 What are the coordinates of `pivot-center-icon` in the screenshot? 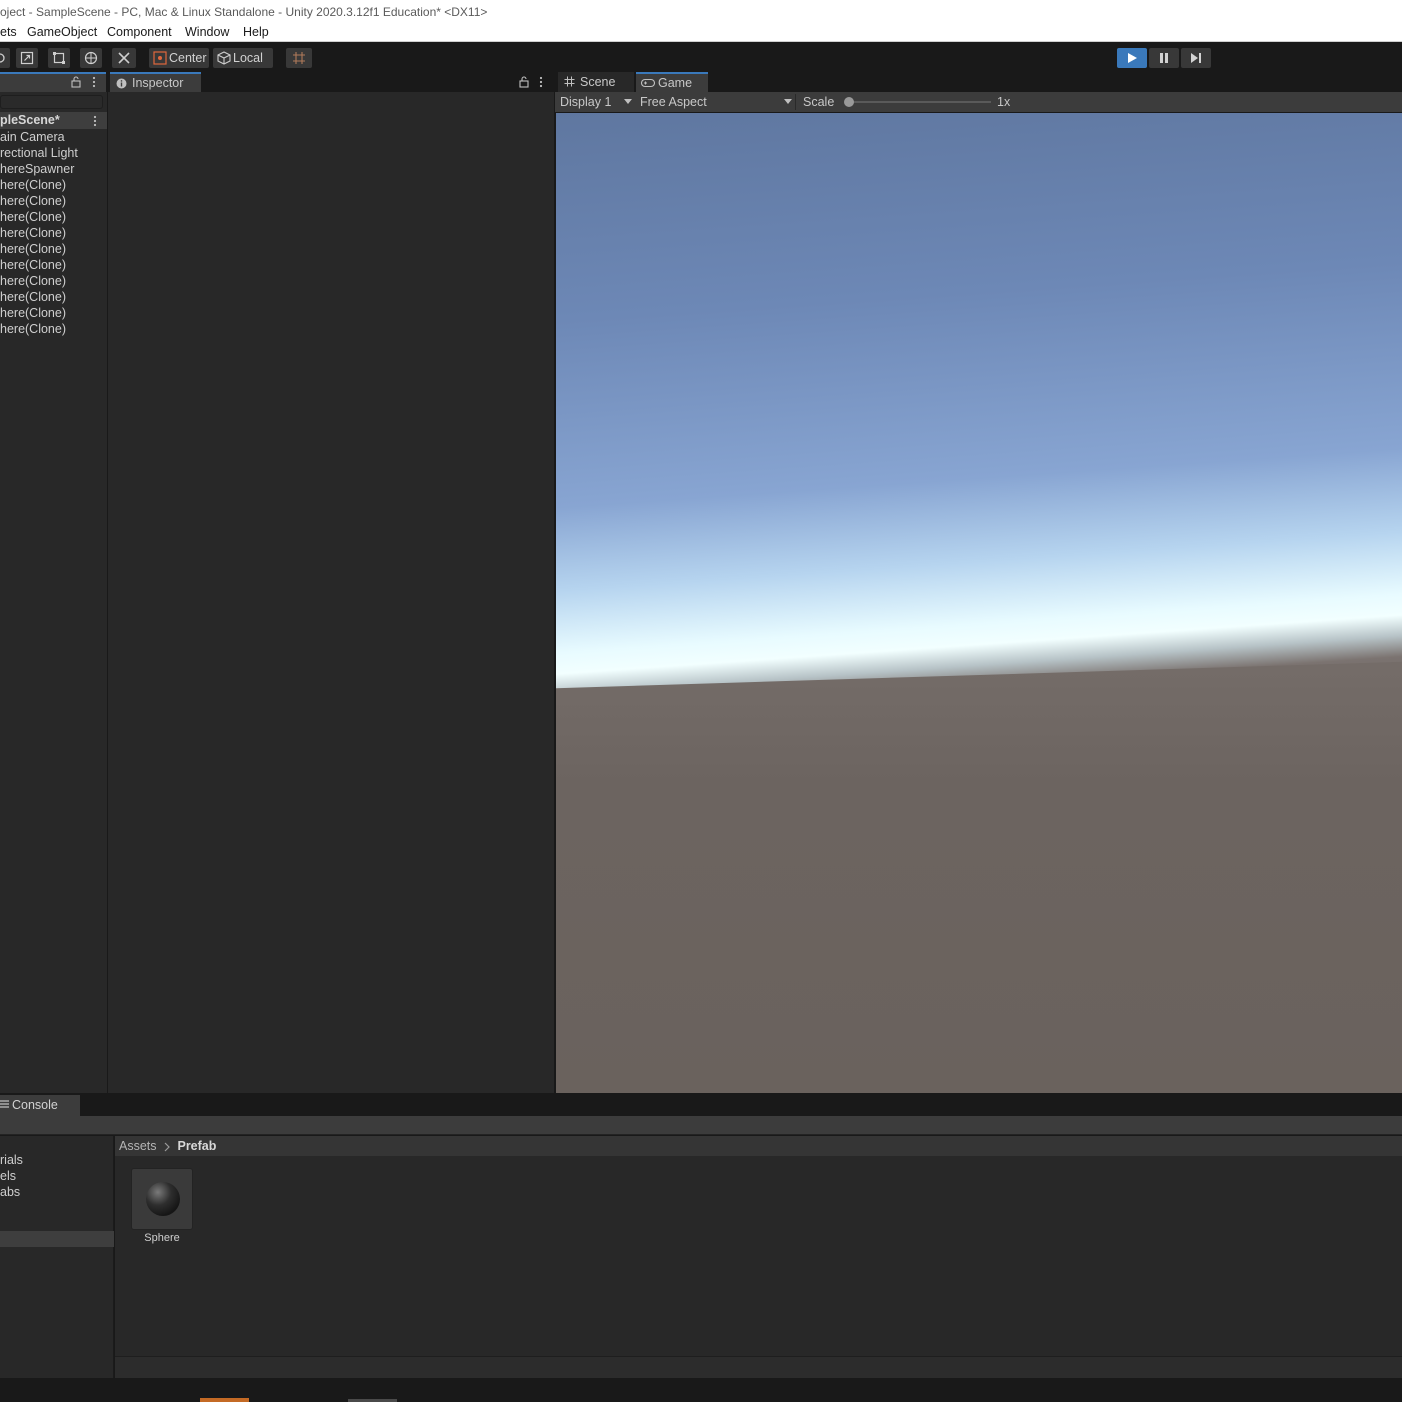 It's located at (160, 58).